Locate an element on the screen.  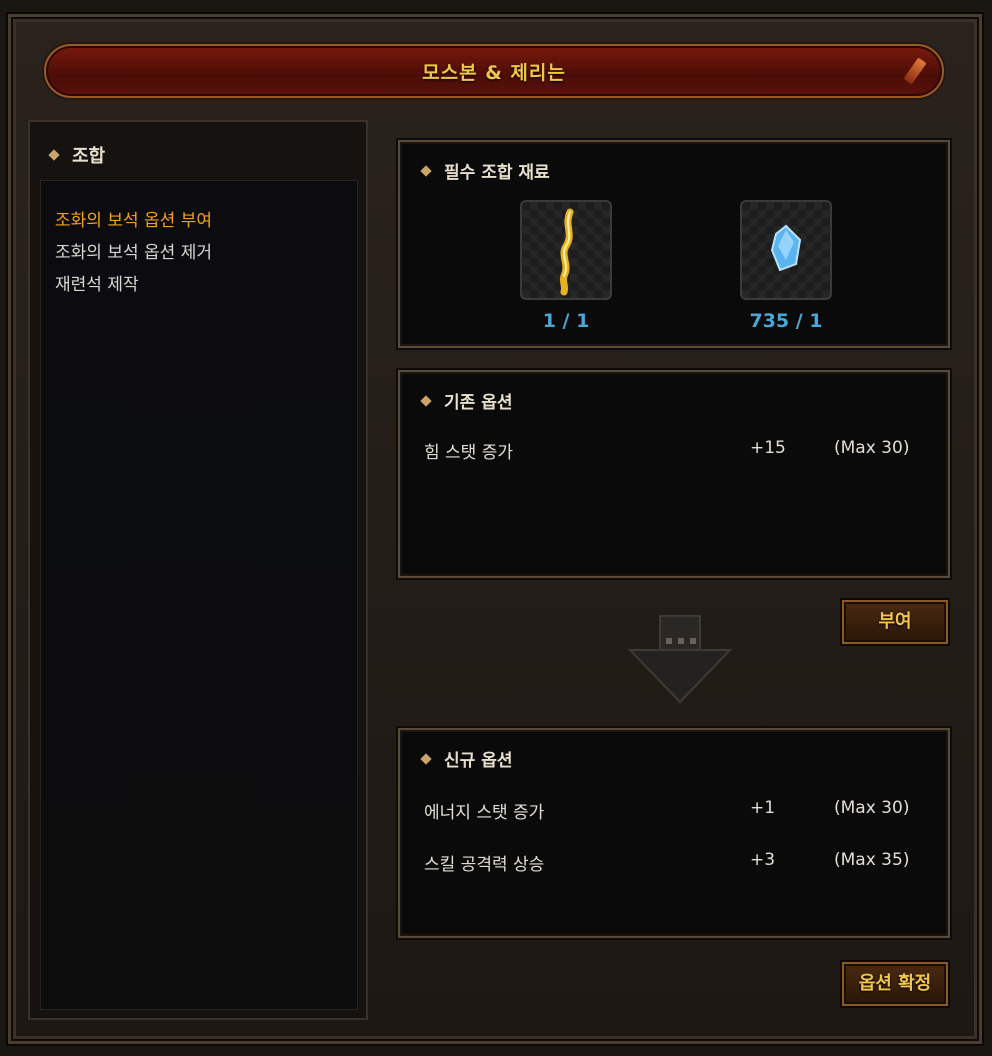
material-count: 735 / 1 is located at coordinates (786, 321).